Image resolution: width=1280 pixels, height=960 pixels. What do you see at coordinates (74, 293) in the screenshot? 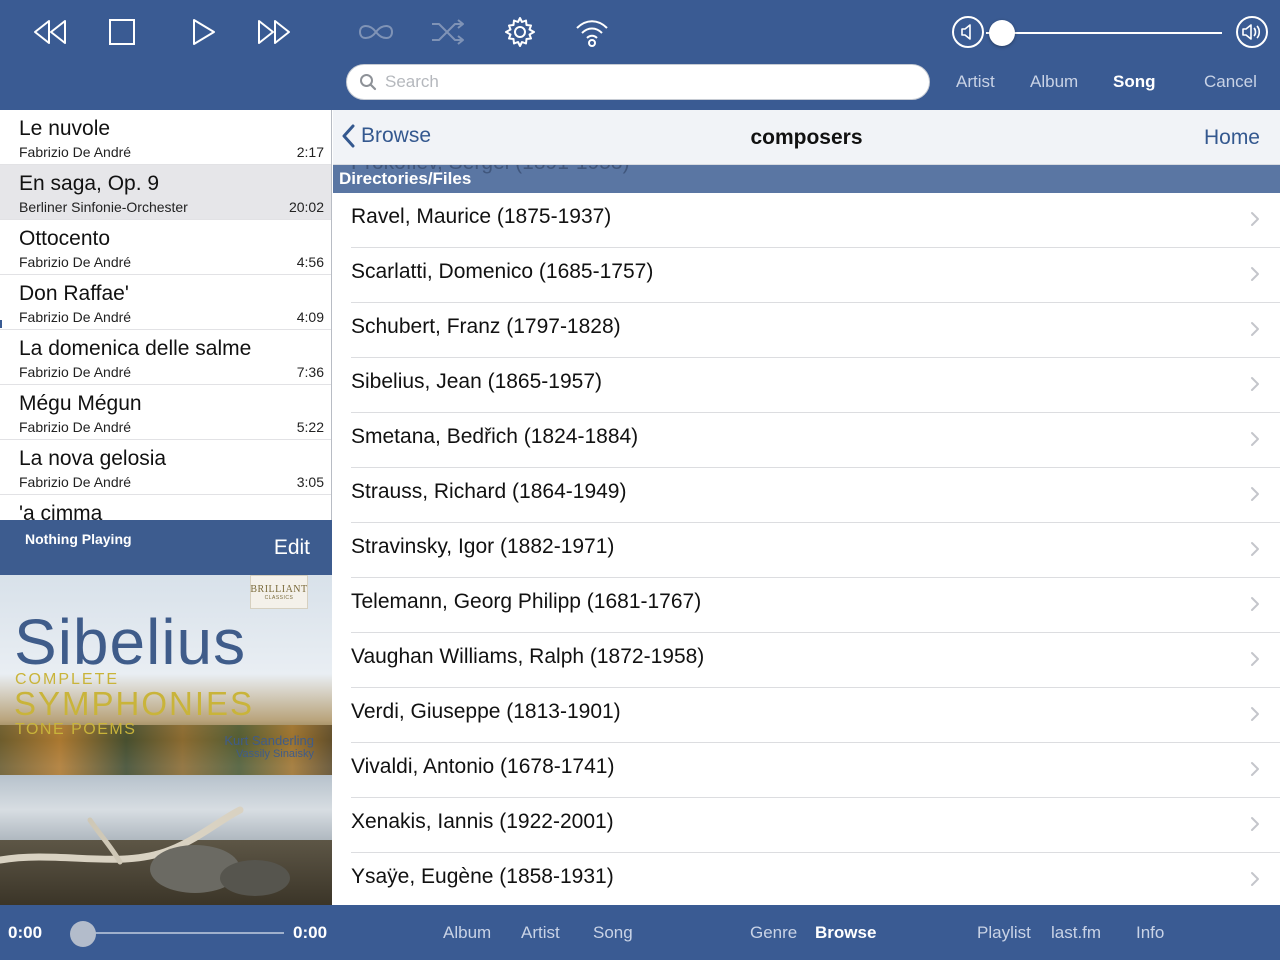
I see `queue-item-title: Don Raffae'` at bounding box center [74, 293].